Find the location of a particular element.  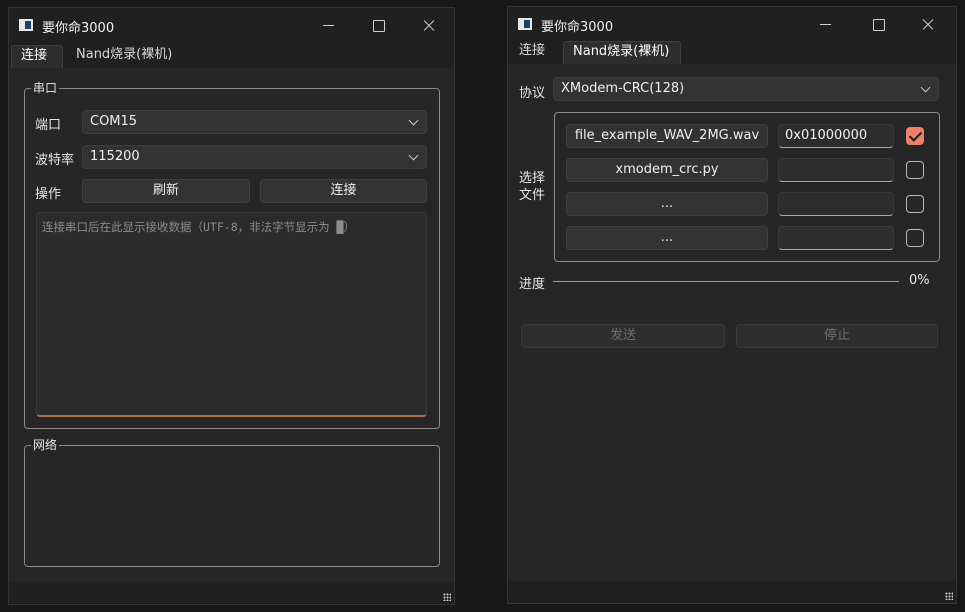

select-file-button-1: file_example_WAV_2MG.wav is located at coordinates (667, 136).